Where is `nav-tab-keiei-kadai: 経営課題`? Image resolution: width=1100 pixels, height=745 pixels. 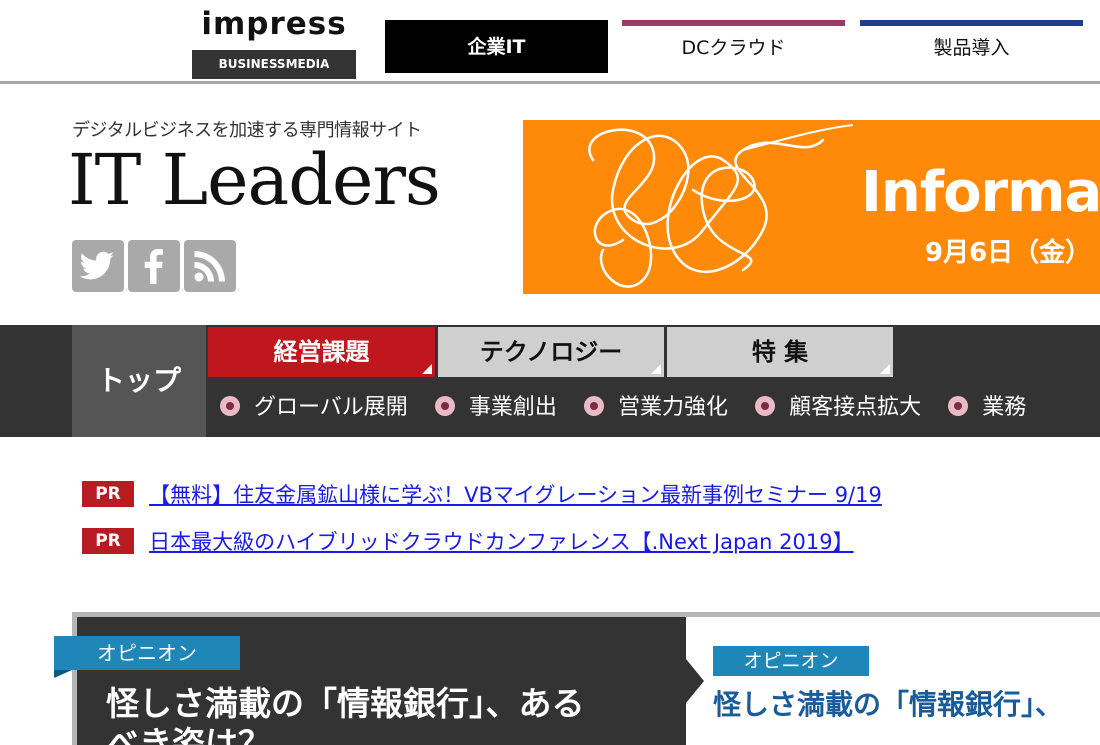
nav-tab-keiei-kadai: 経営課題 is located at coordinates (321, 352).